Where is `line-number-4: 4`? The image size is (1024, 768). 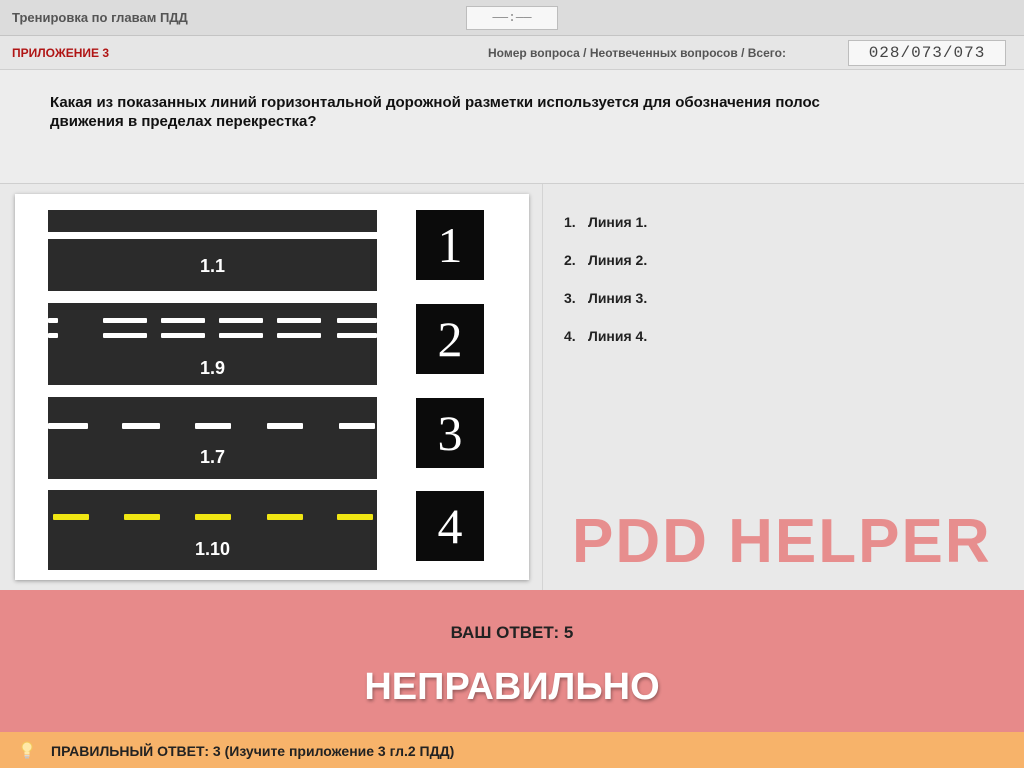 line-number-4: 4 is located at coordinates (450, 526).